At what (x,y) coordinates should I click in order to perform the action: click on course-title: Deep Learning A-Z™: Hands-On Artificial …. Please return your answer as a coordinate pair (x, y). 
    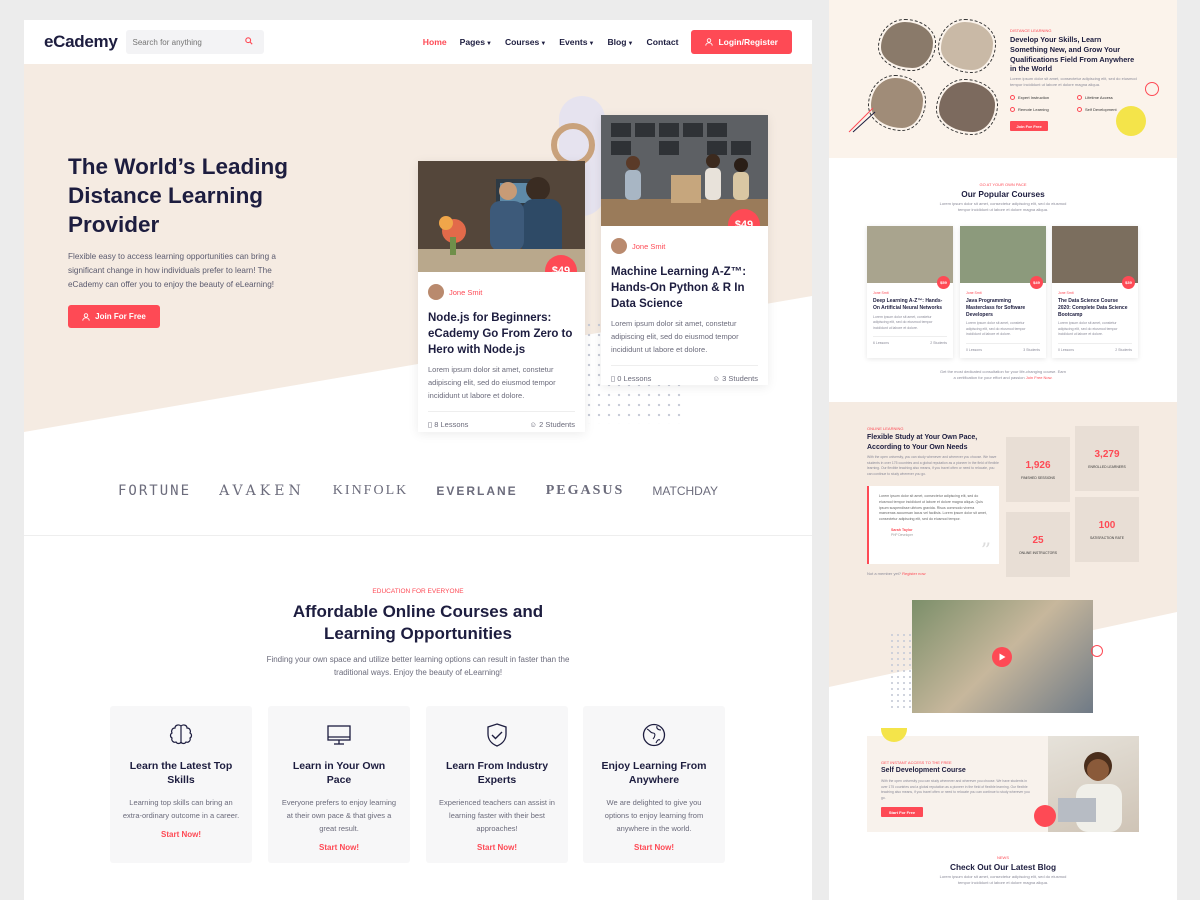
    Looking at the image, I should click on (910, 305).